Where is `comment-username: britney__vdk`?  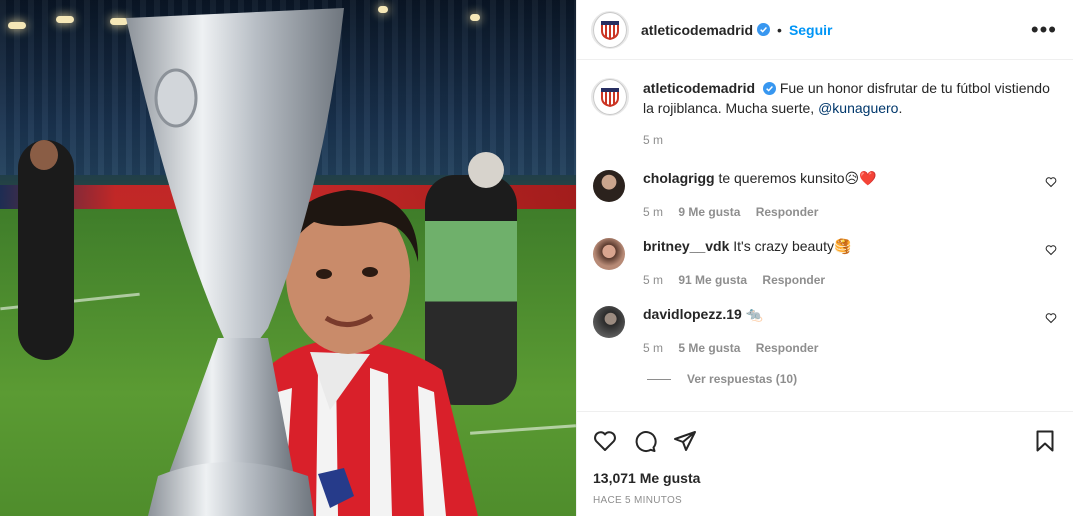 comment-username: britney__vdk is located at coordinates (686, 246).